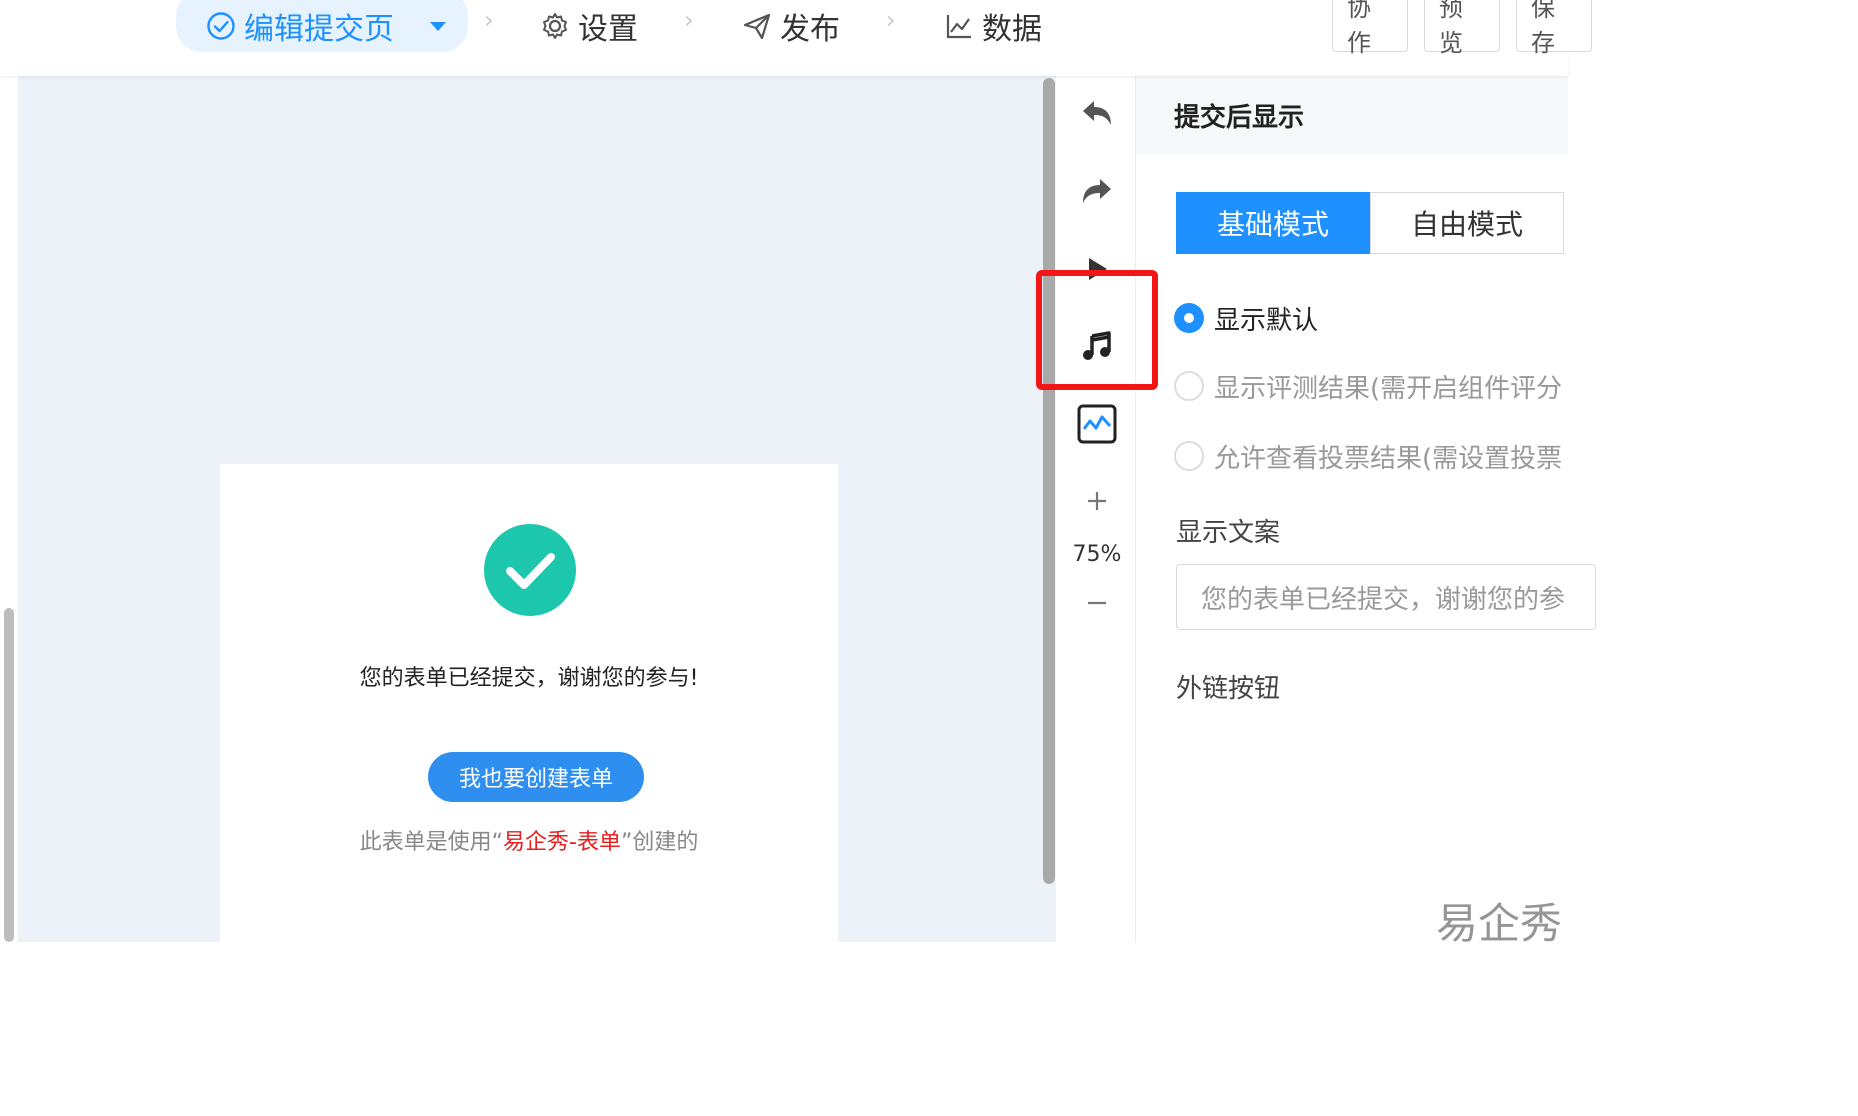  Describe the element at coordinates (431, 842) in the screenshot. I see `footer-prefix: 此表单是使用“` at that location.